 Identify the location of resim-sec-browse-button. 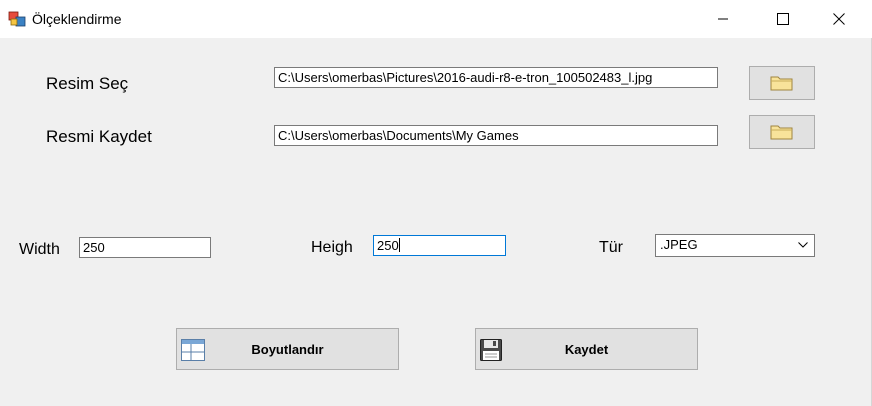
(782, 83).